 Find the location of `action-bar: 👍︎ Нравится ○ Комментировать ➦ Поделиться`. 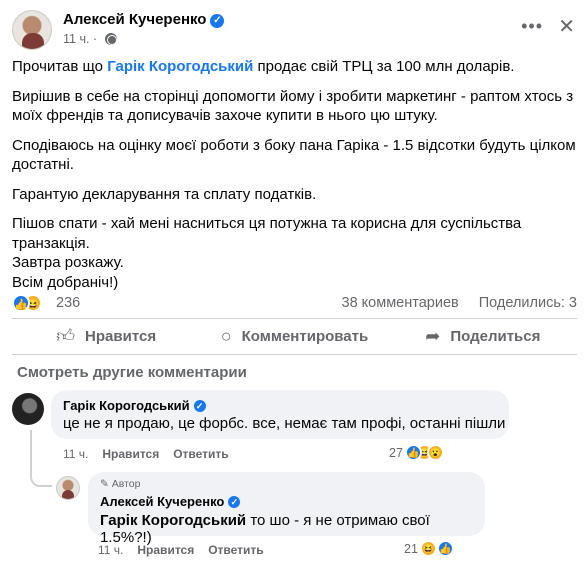

action-bar: 👍︎ Нравится ○ Комментировать ➦ Поделиться is located at coordinates (294, 336).